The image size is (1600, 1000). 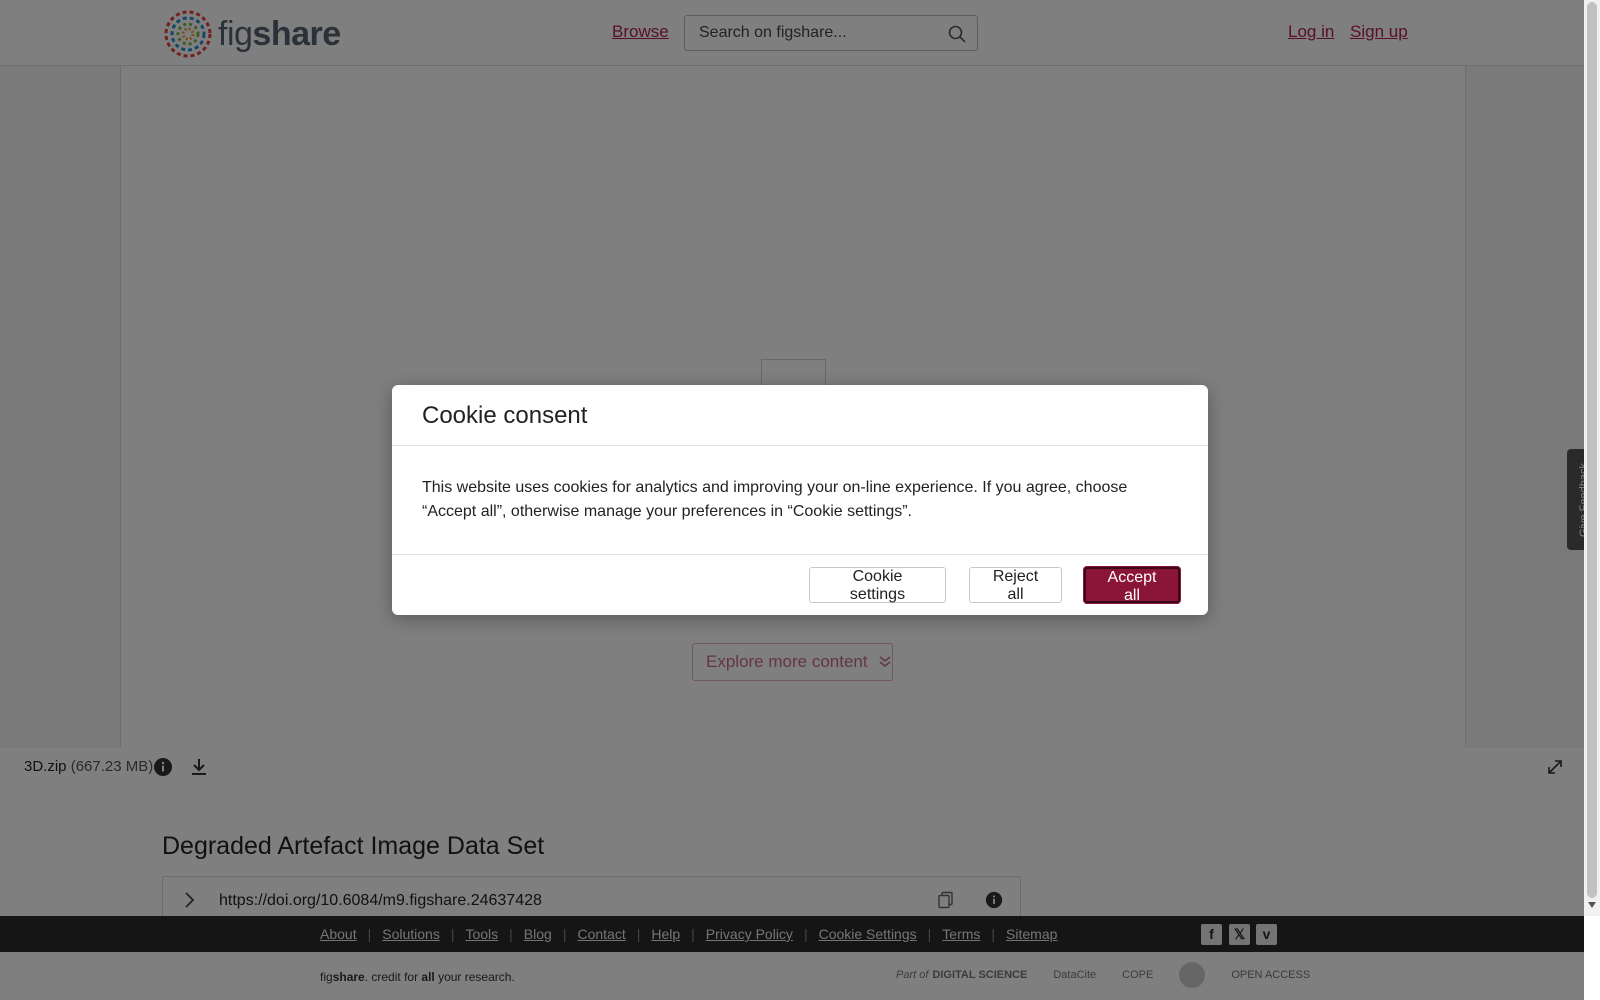 I want to click on scroll-down-arrow-icon, so click(x=1592, y=905).